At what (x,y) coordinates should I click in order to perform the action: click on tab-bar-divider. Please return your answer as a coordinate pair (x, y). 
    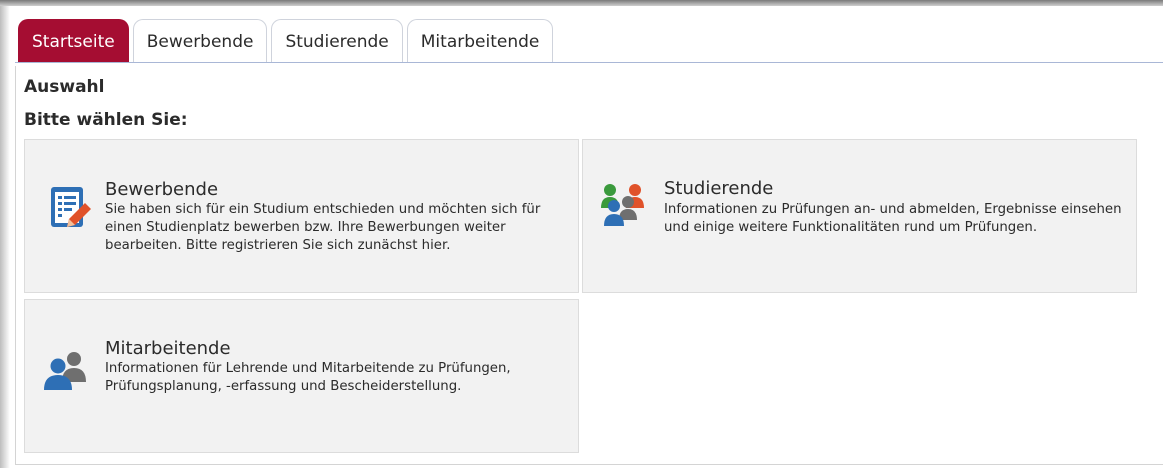
    Looking at the image, I should click on (589, 62).